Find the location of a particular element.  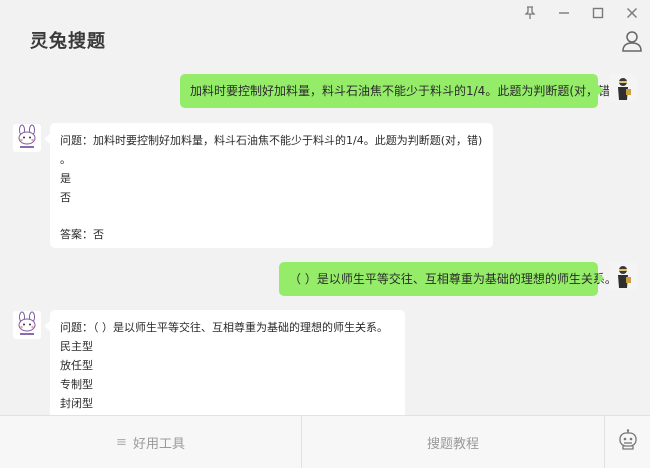

useful-tools-button: ≡ 好用工具 is located at coordinates (151, 442).